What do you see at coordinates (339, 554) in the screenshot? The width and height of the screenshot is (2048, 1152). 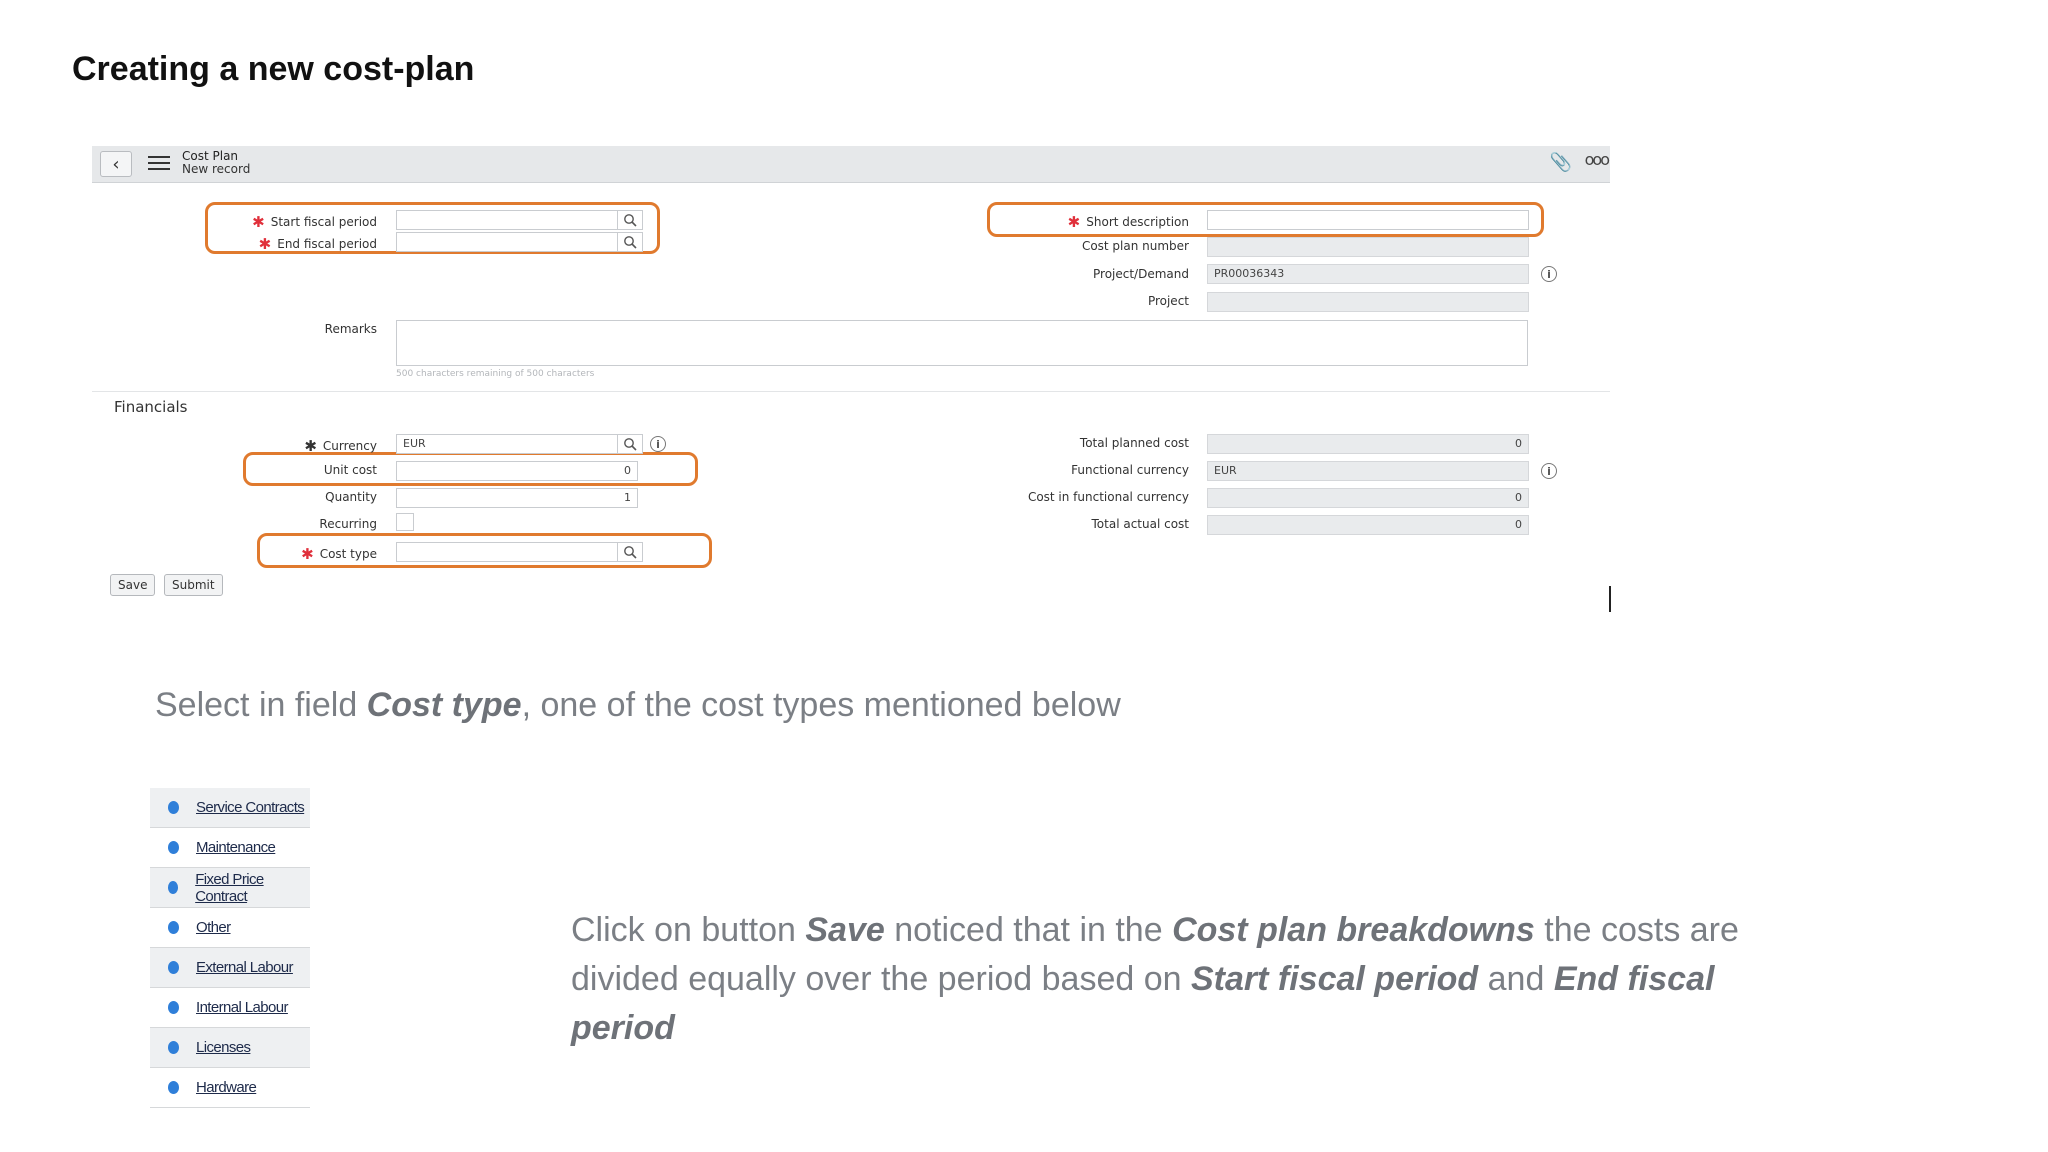 I see `cost-type-label: ✱ Cost type` at bounding box center [339, 554].